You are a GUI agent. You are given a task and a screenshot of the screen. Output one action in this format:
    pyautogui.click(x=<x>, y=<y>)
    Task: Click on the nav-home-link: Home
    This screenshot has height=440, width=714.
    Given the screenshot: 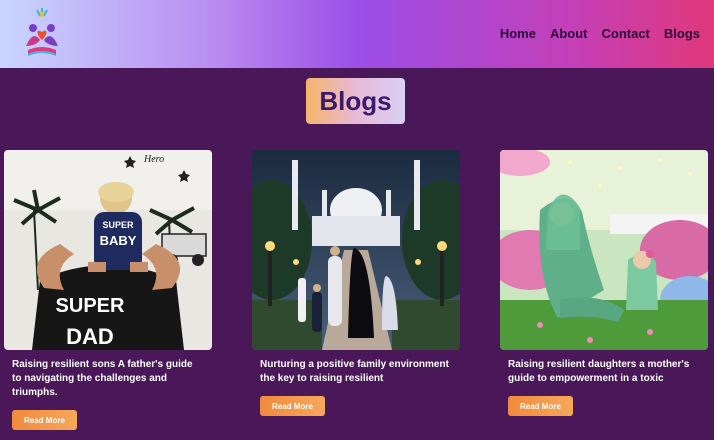 What is the action you would take?
    pyautogui.click(x=518, y=33)
    